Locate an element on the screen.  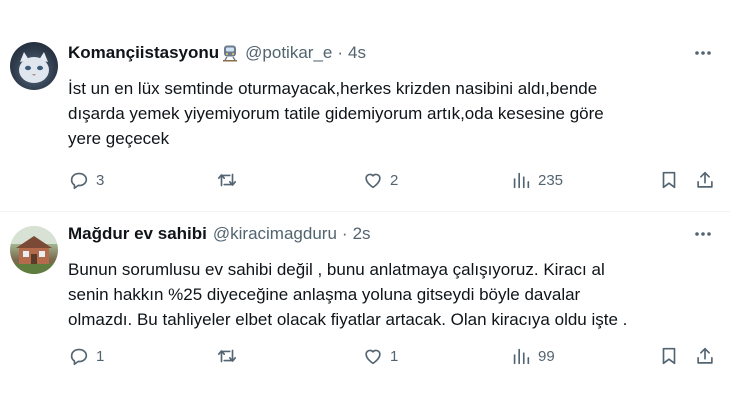
timestamp: 2s is located at coordinates (362, 234).